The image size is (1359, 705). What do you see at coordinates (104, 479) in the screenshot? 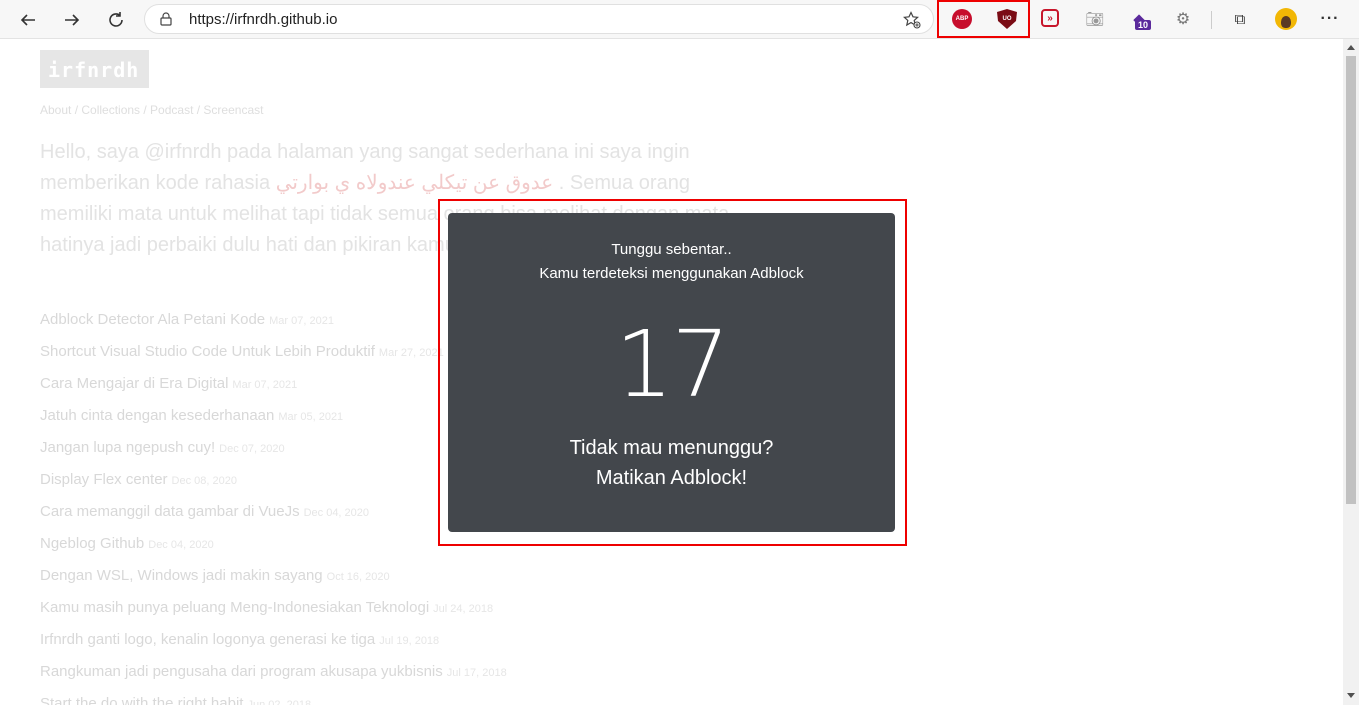
I see `post-title: Display Flex center` at bounding box center [104, 479].